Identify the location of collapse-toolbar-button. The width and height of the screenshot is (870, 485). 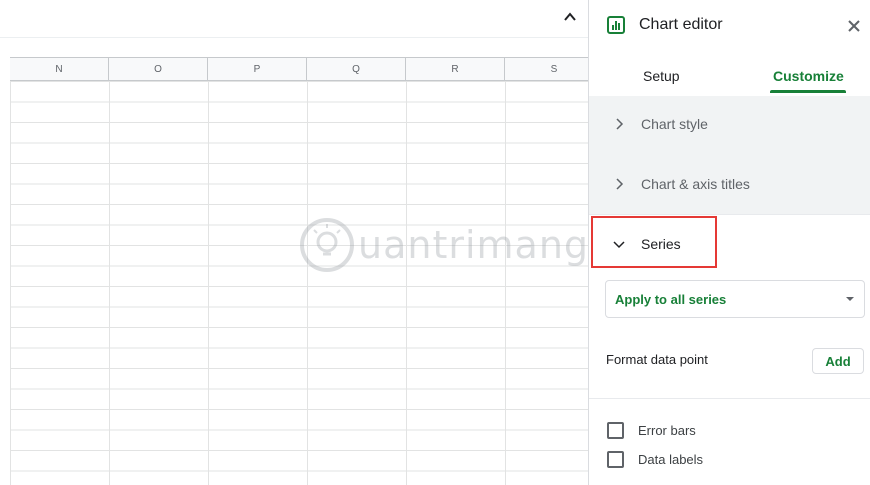
(570, 17).